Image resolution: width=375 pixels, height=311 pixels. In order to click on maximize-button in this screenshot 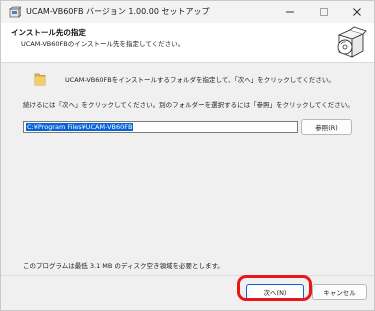, I will do `click(324, 12)`.